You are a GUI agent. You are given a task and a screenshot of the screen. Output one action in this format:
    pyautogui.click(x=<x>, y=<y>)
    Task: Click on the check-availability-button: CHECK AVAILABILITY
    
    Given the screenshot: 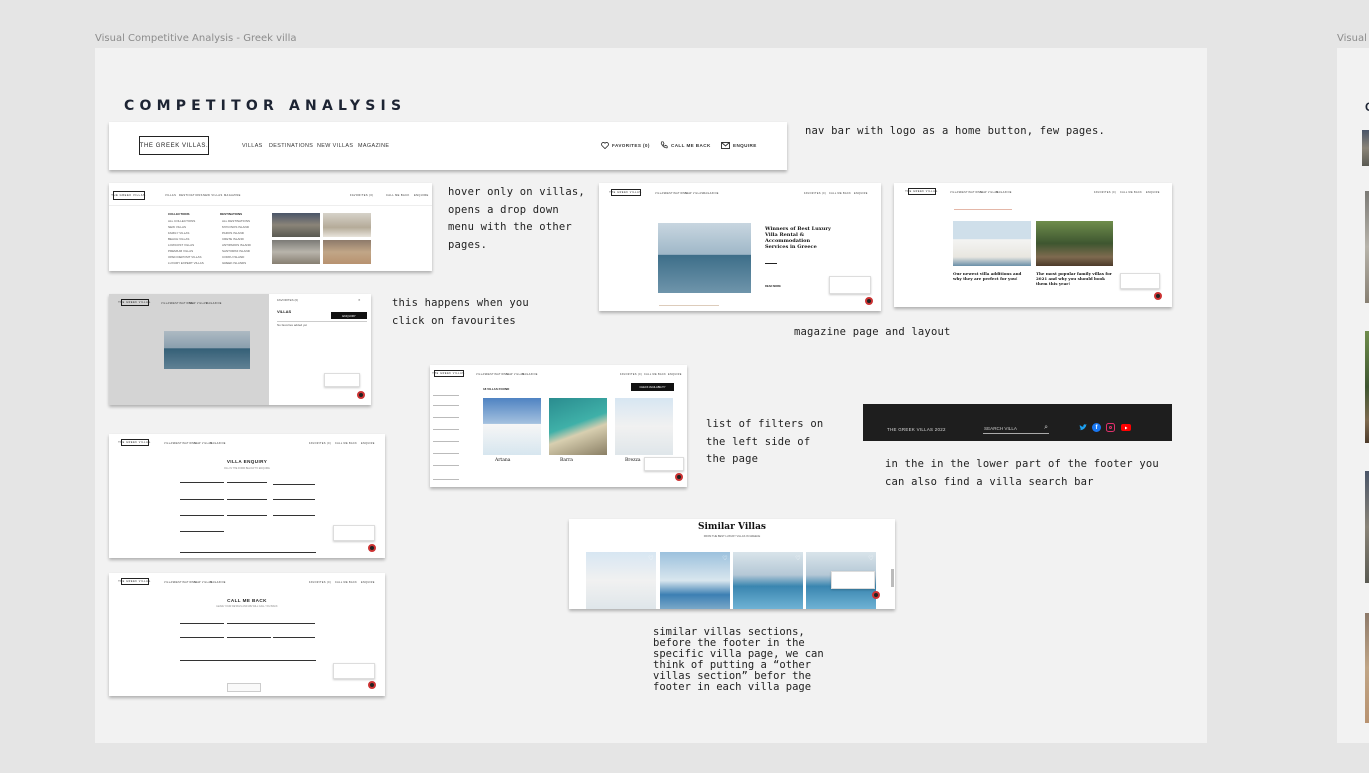 What is the action you would take?
    pyautogui.click(x=652, y=387)
    